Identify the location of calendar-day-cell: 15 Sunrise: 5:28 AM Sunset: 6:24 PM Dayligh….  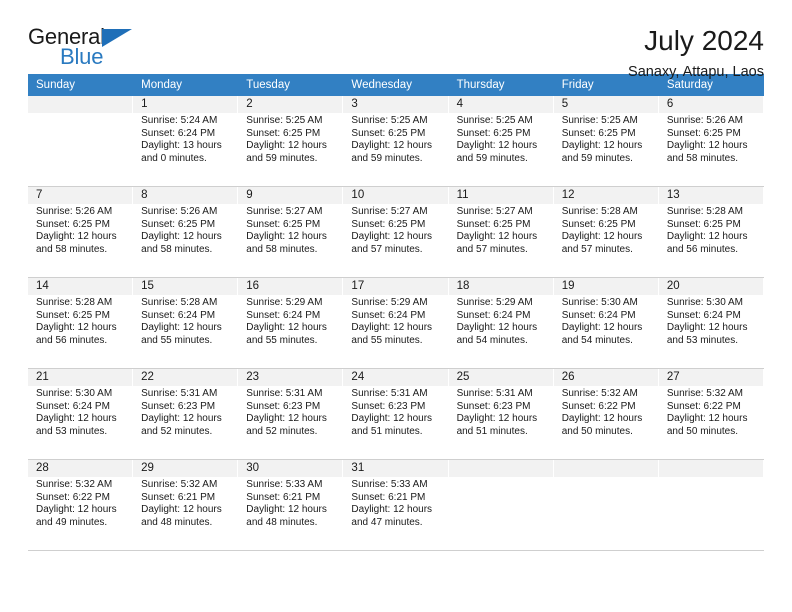
(186, 323).